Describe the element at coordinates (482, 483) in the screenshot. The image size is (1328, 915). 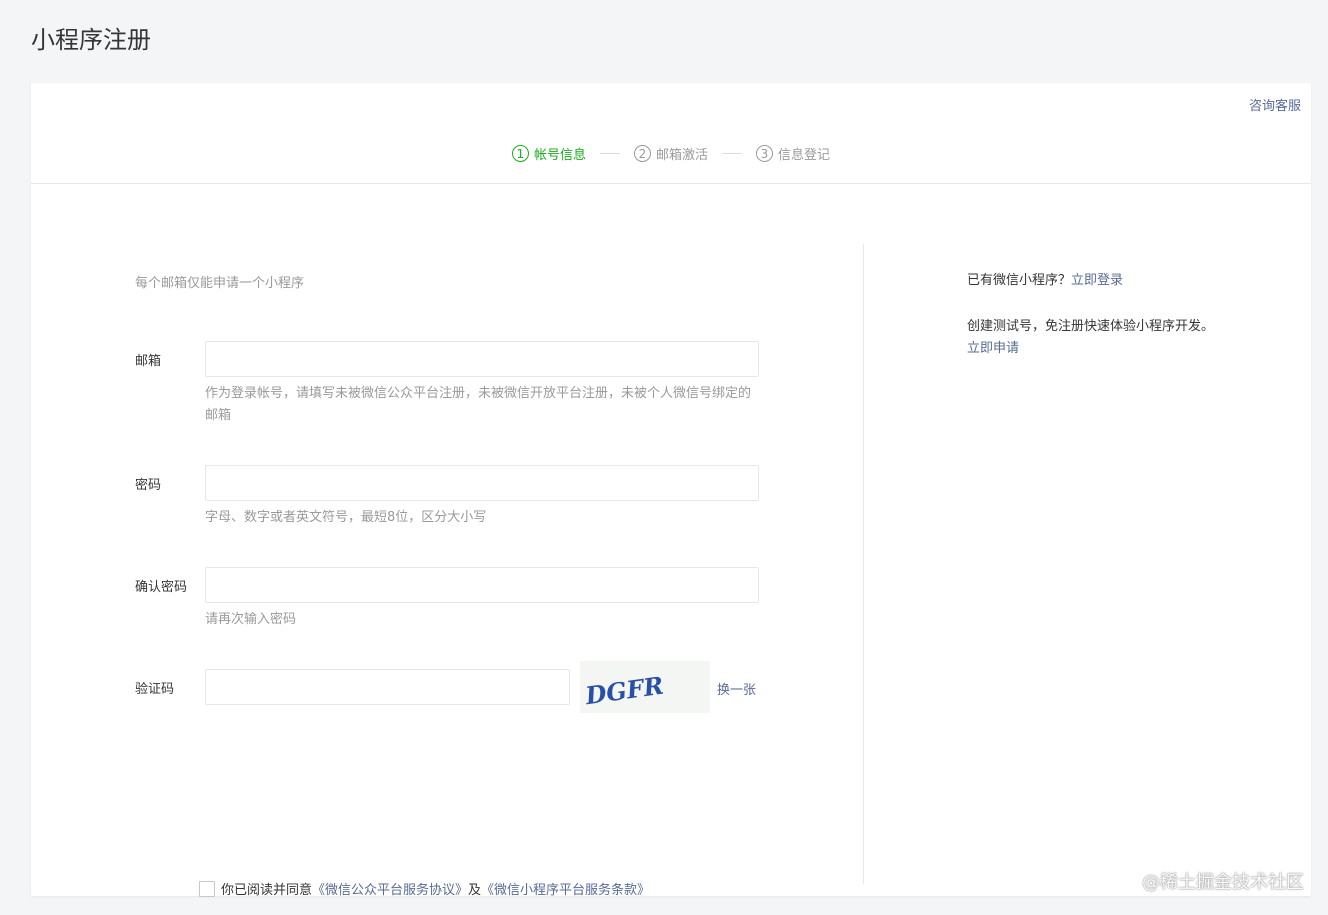
I see `password-field` at that location.